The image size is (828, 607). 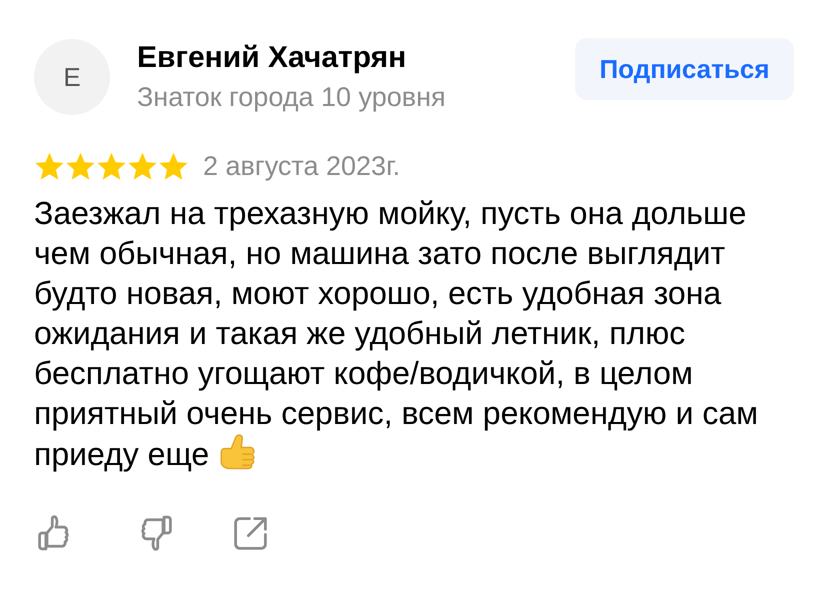 What do you see at coordinates (684, 69) in the screenshot?
I see `subscribe-button: Подписаться` at bounding box center [684, 69].